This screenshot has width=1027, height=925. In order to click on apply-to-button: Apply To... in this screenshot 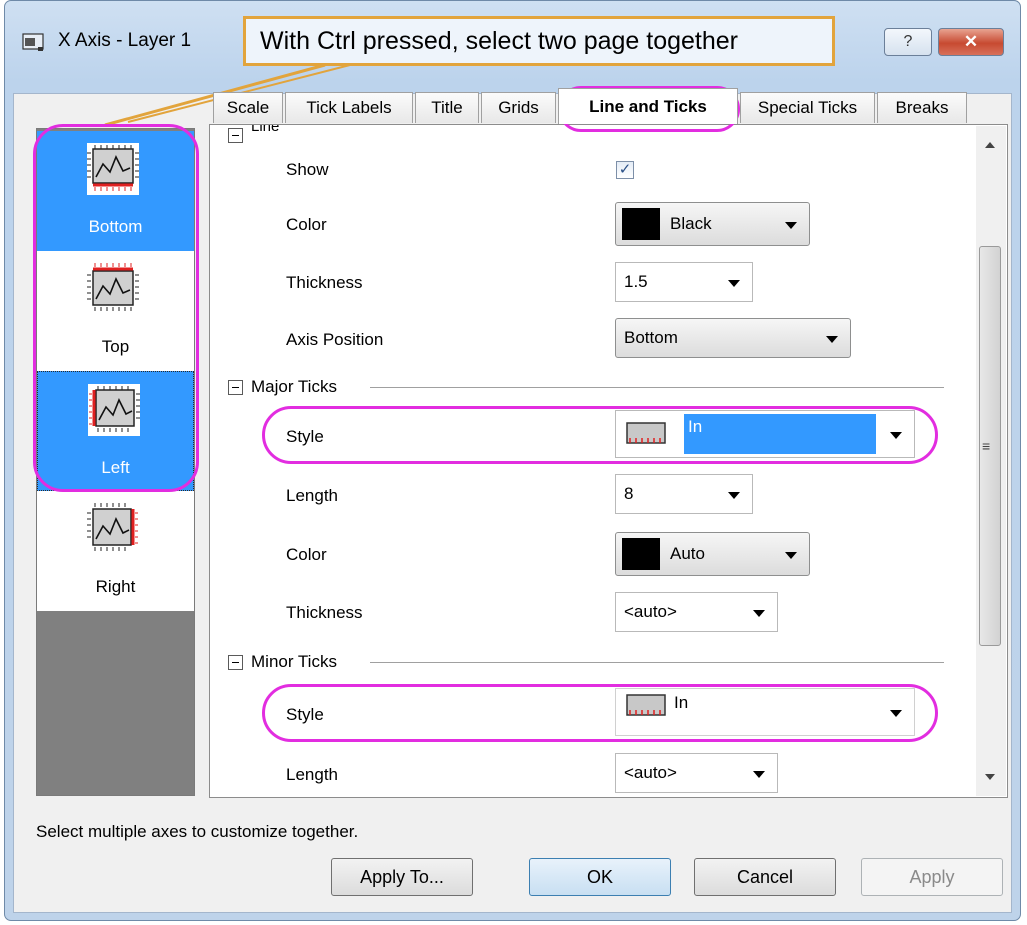, I will do `click(402, 877)`.